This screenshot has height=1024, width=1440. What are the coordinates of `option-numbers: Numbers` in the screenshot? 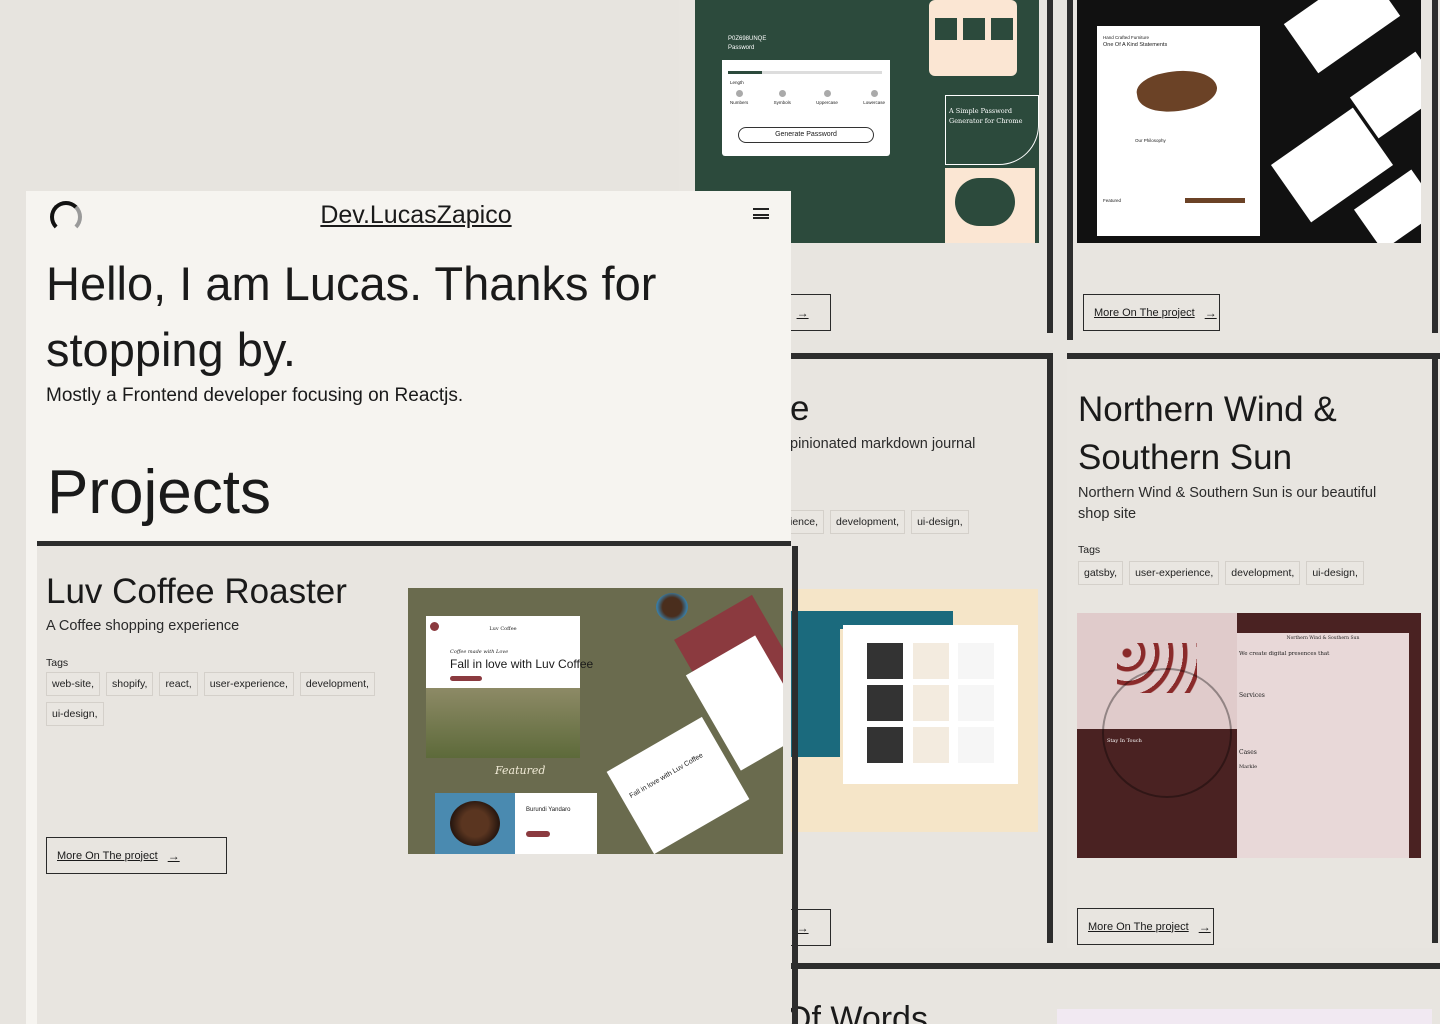 It's located at (739, 97).